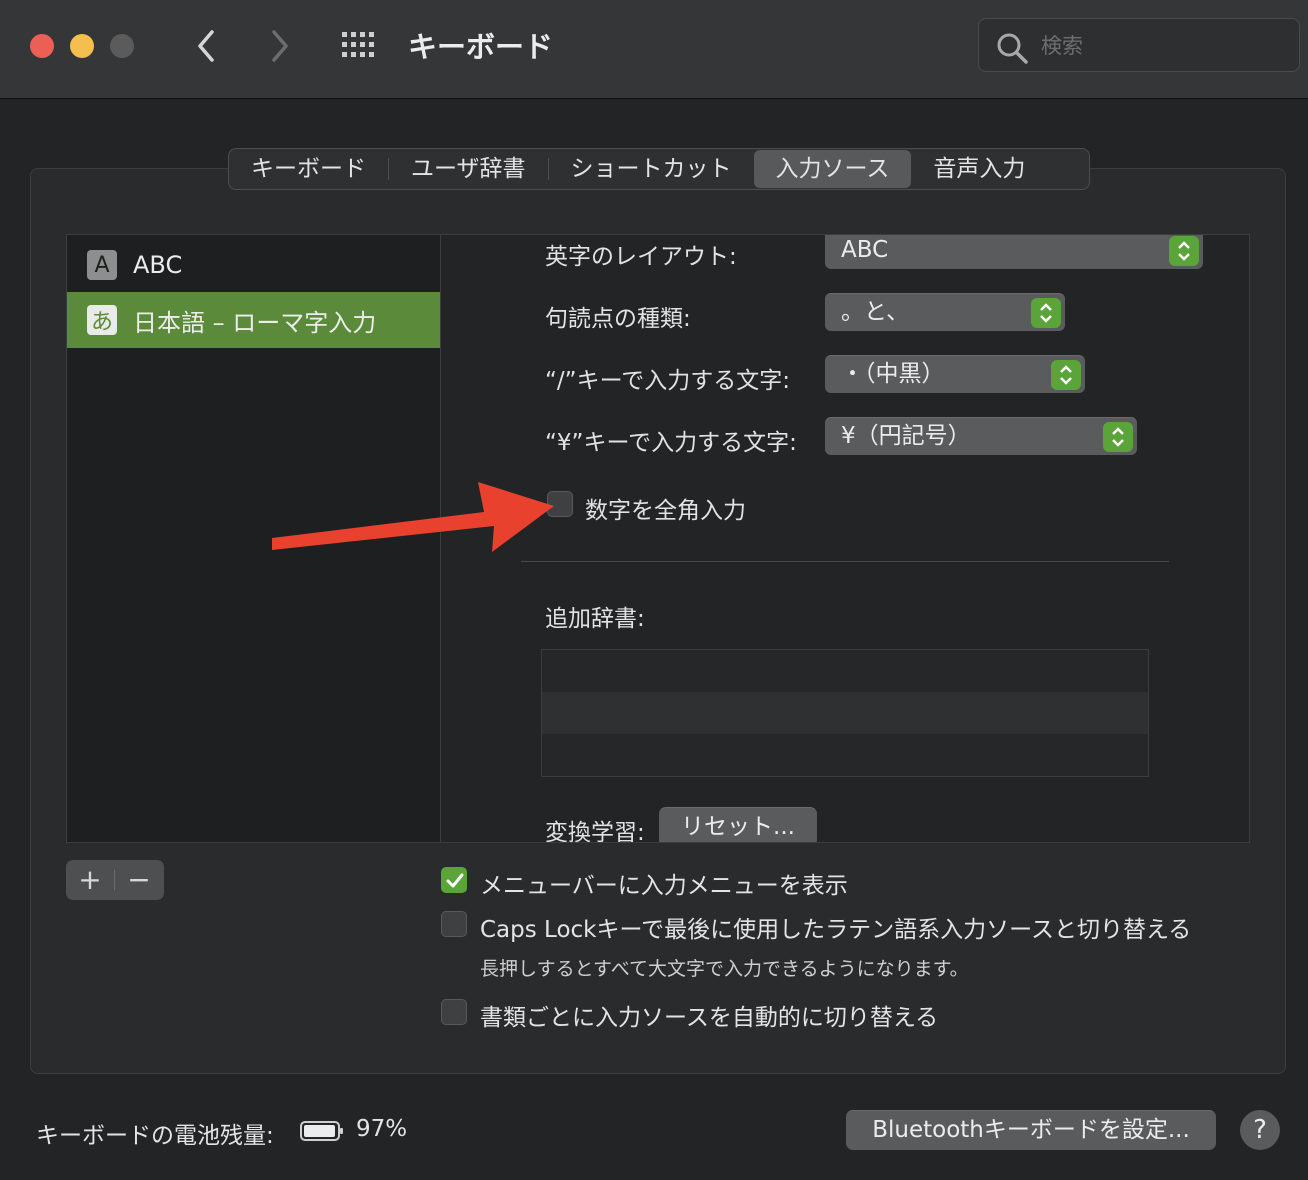 The image size is (1308, 1180). Describe the element at coordinates (82, 46) in the screenshot. I see `minimize-button` at that location.